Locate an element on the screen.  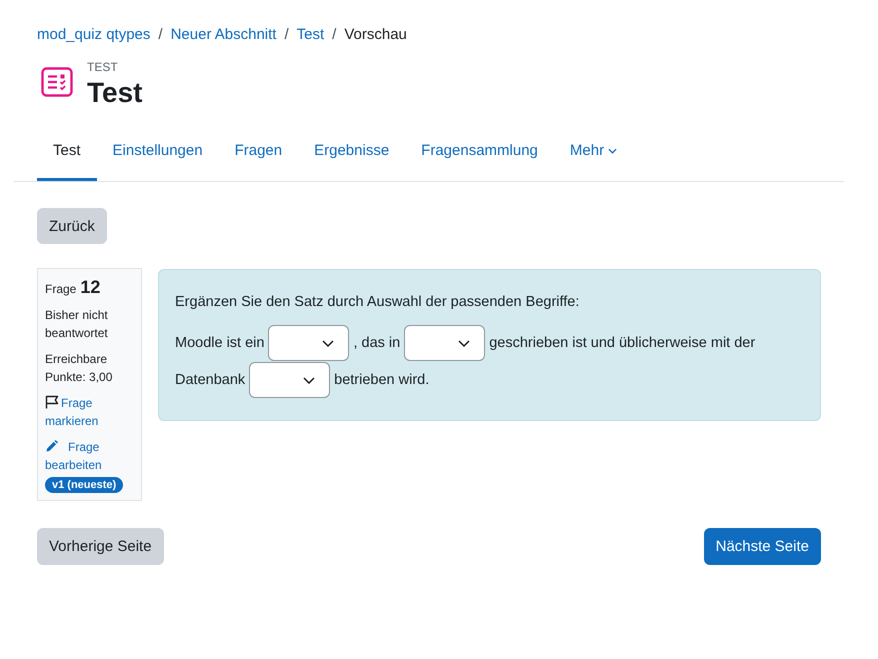
quiz-icon is located at coordinates (57, 82).